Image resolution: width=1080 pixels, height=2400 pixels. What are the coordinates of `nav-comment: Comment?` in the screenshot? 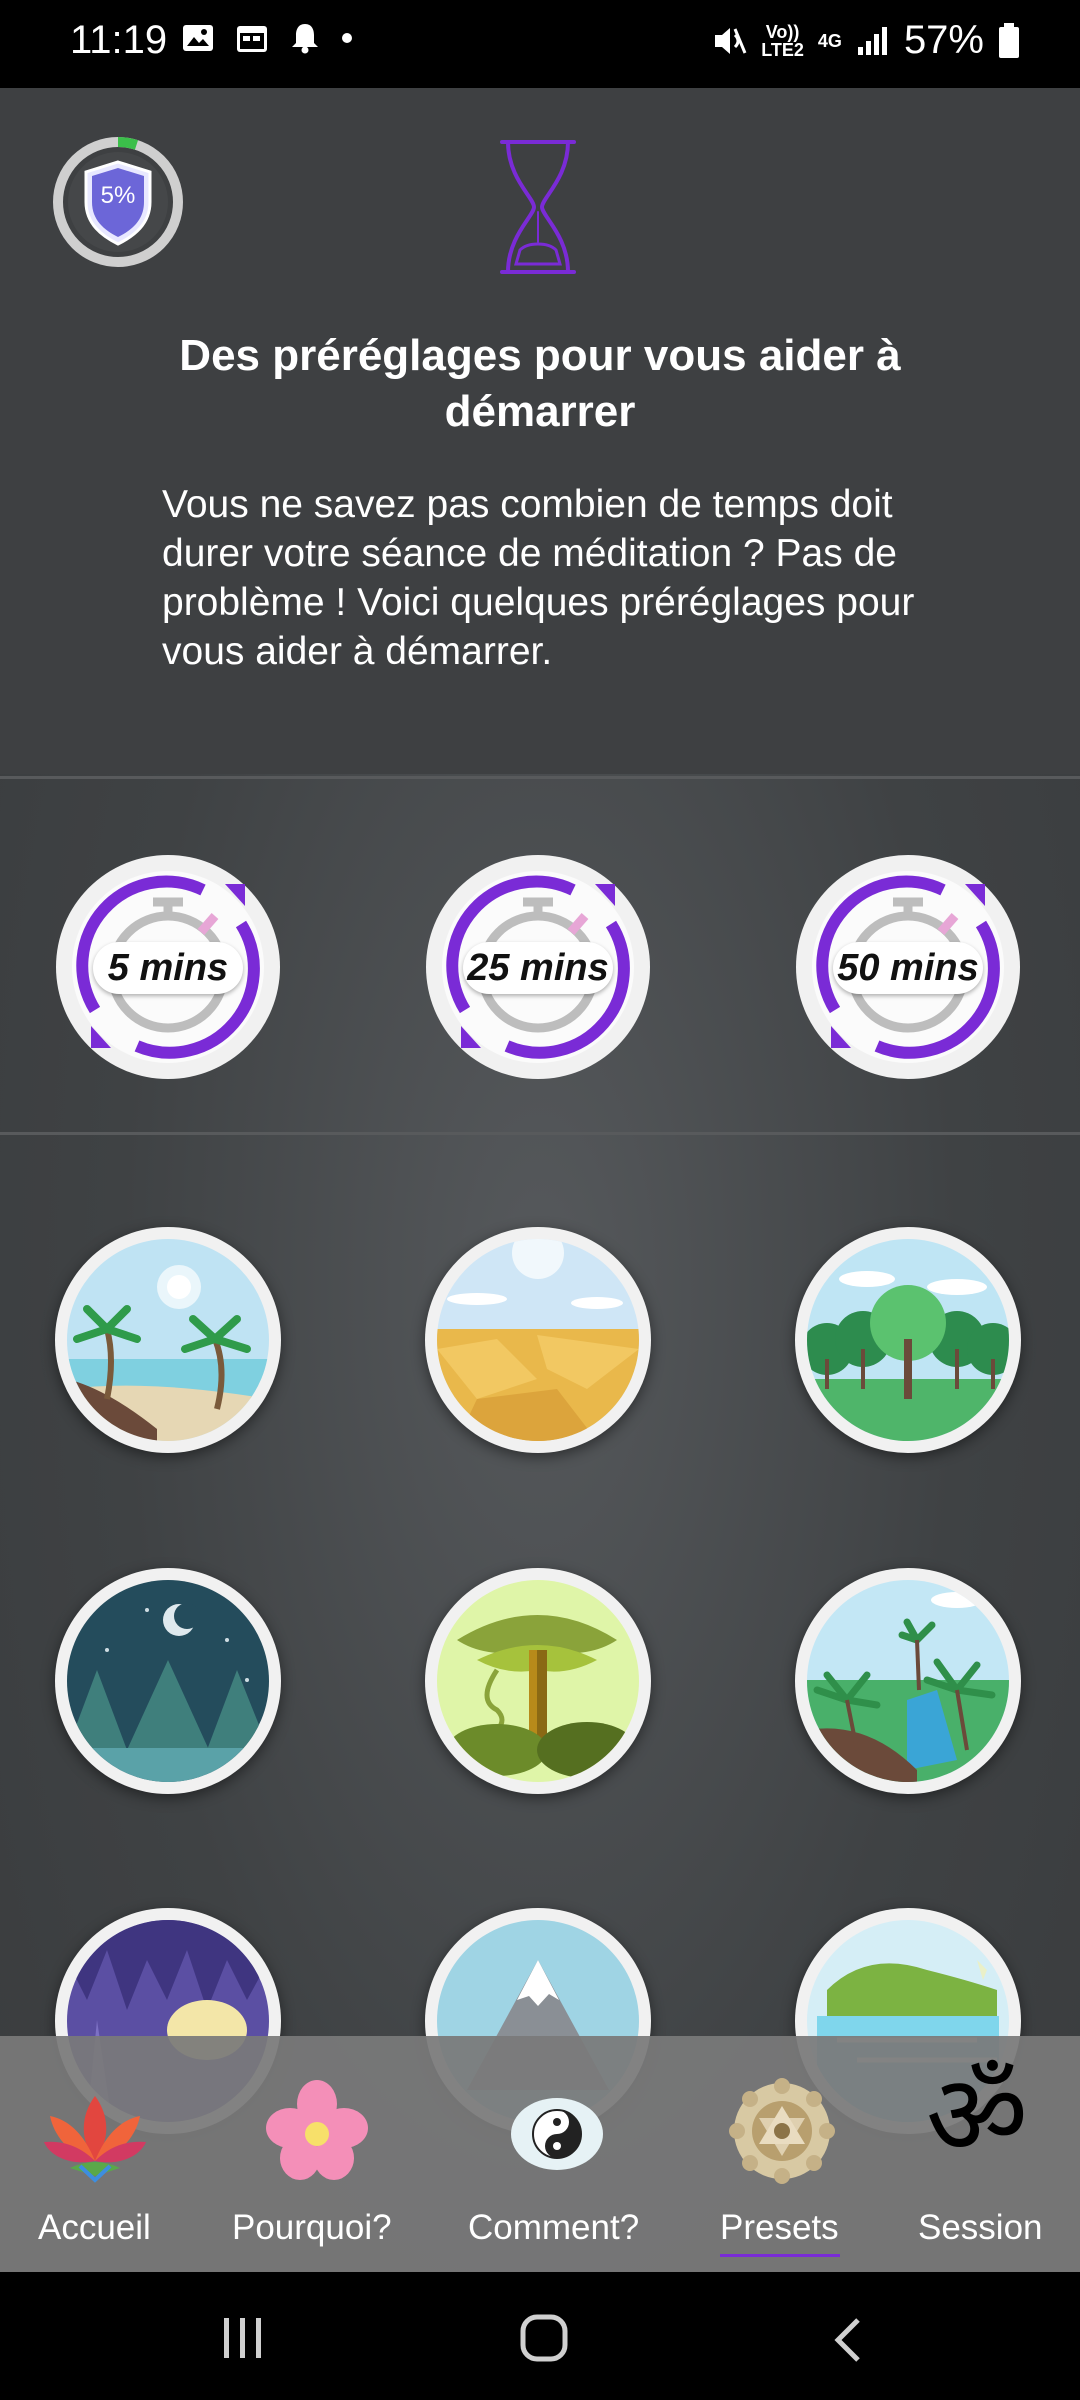 It's located at (556, 2154).